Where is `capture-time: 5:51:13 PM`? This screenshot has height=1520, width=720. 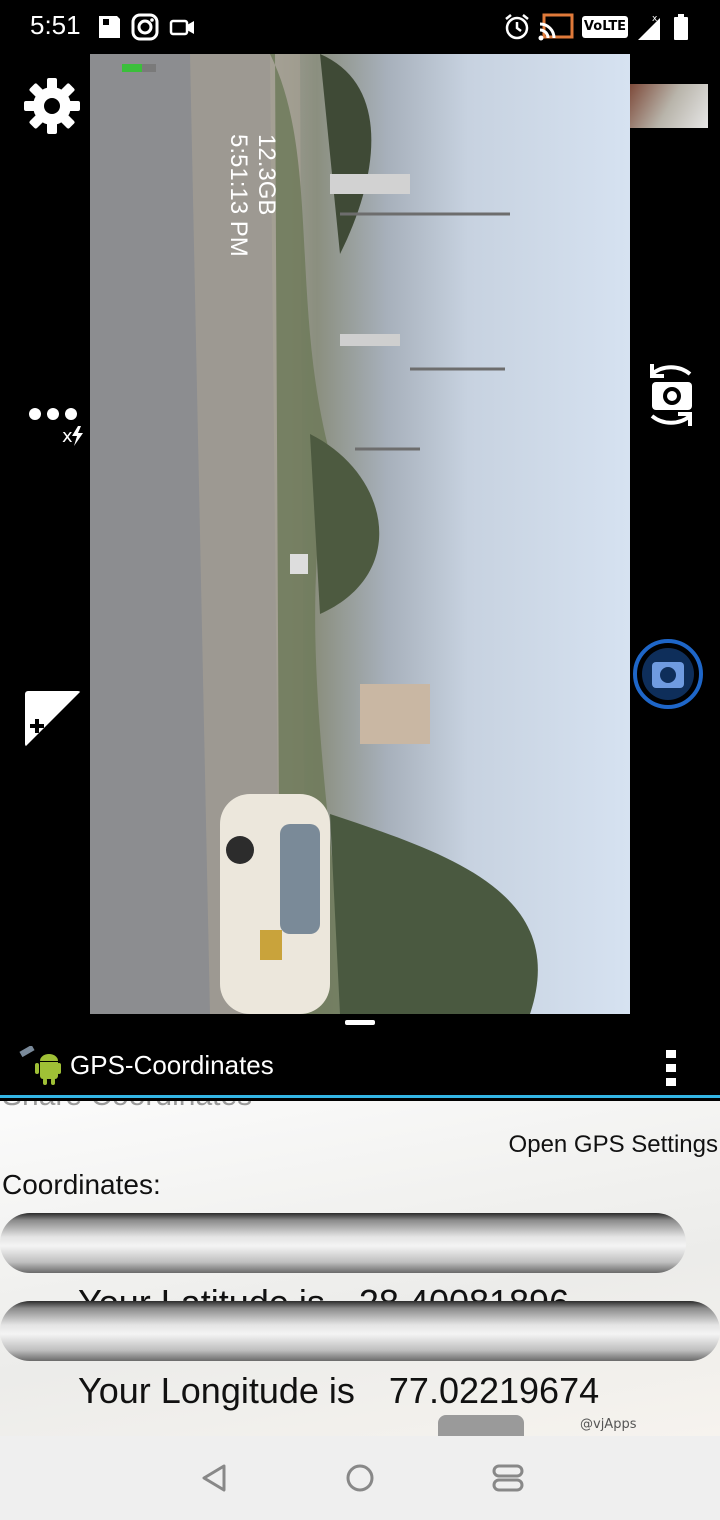 capture-time: 5:51:13 PM is located at coordinates (238, 195).